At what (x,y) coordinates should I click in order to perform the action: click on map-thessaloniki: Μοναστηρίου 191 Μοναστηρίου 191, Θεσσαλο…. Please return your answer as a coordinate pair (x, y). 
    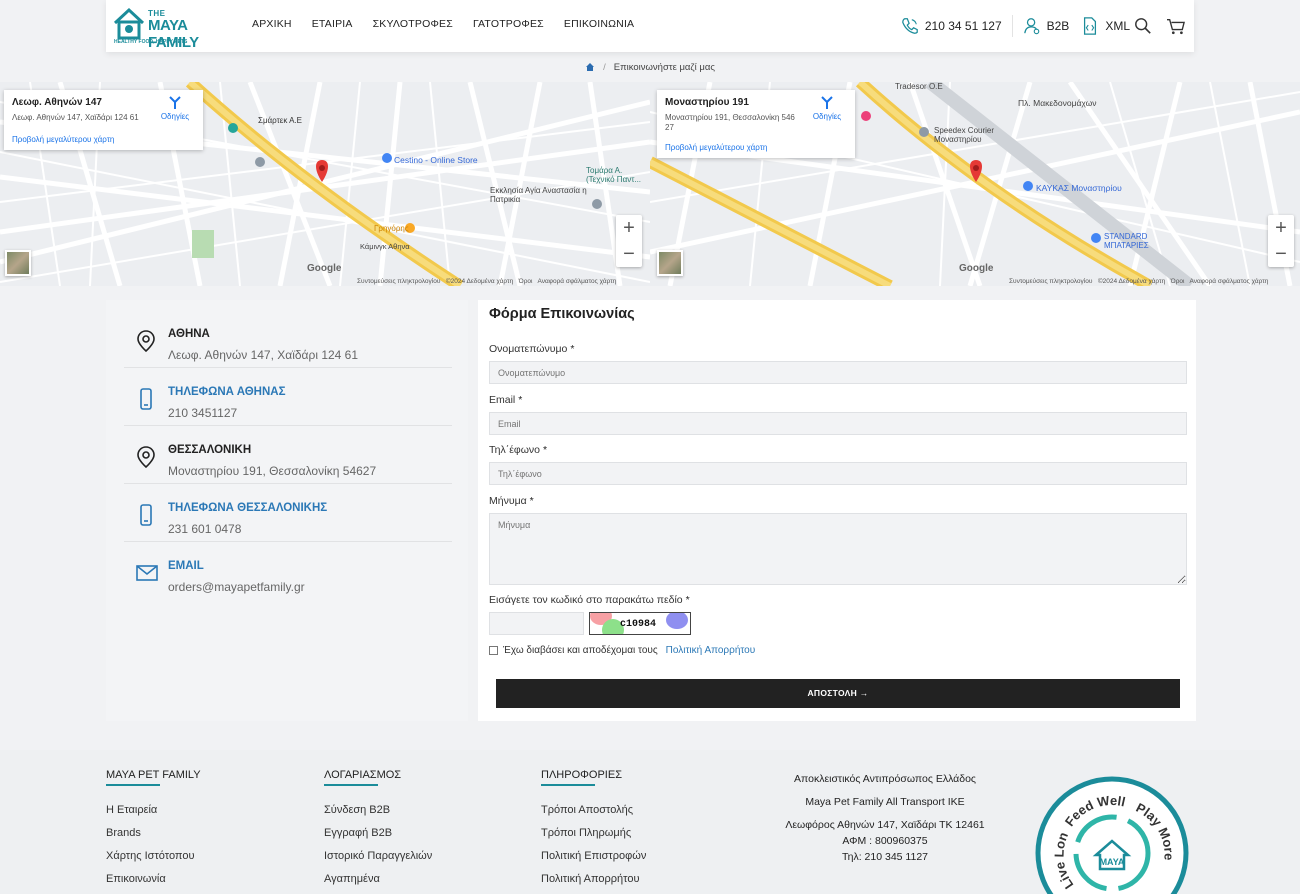
    Looking at the image, I should click on (975, 184).